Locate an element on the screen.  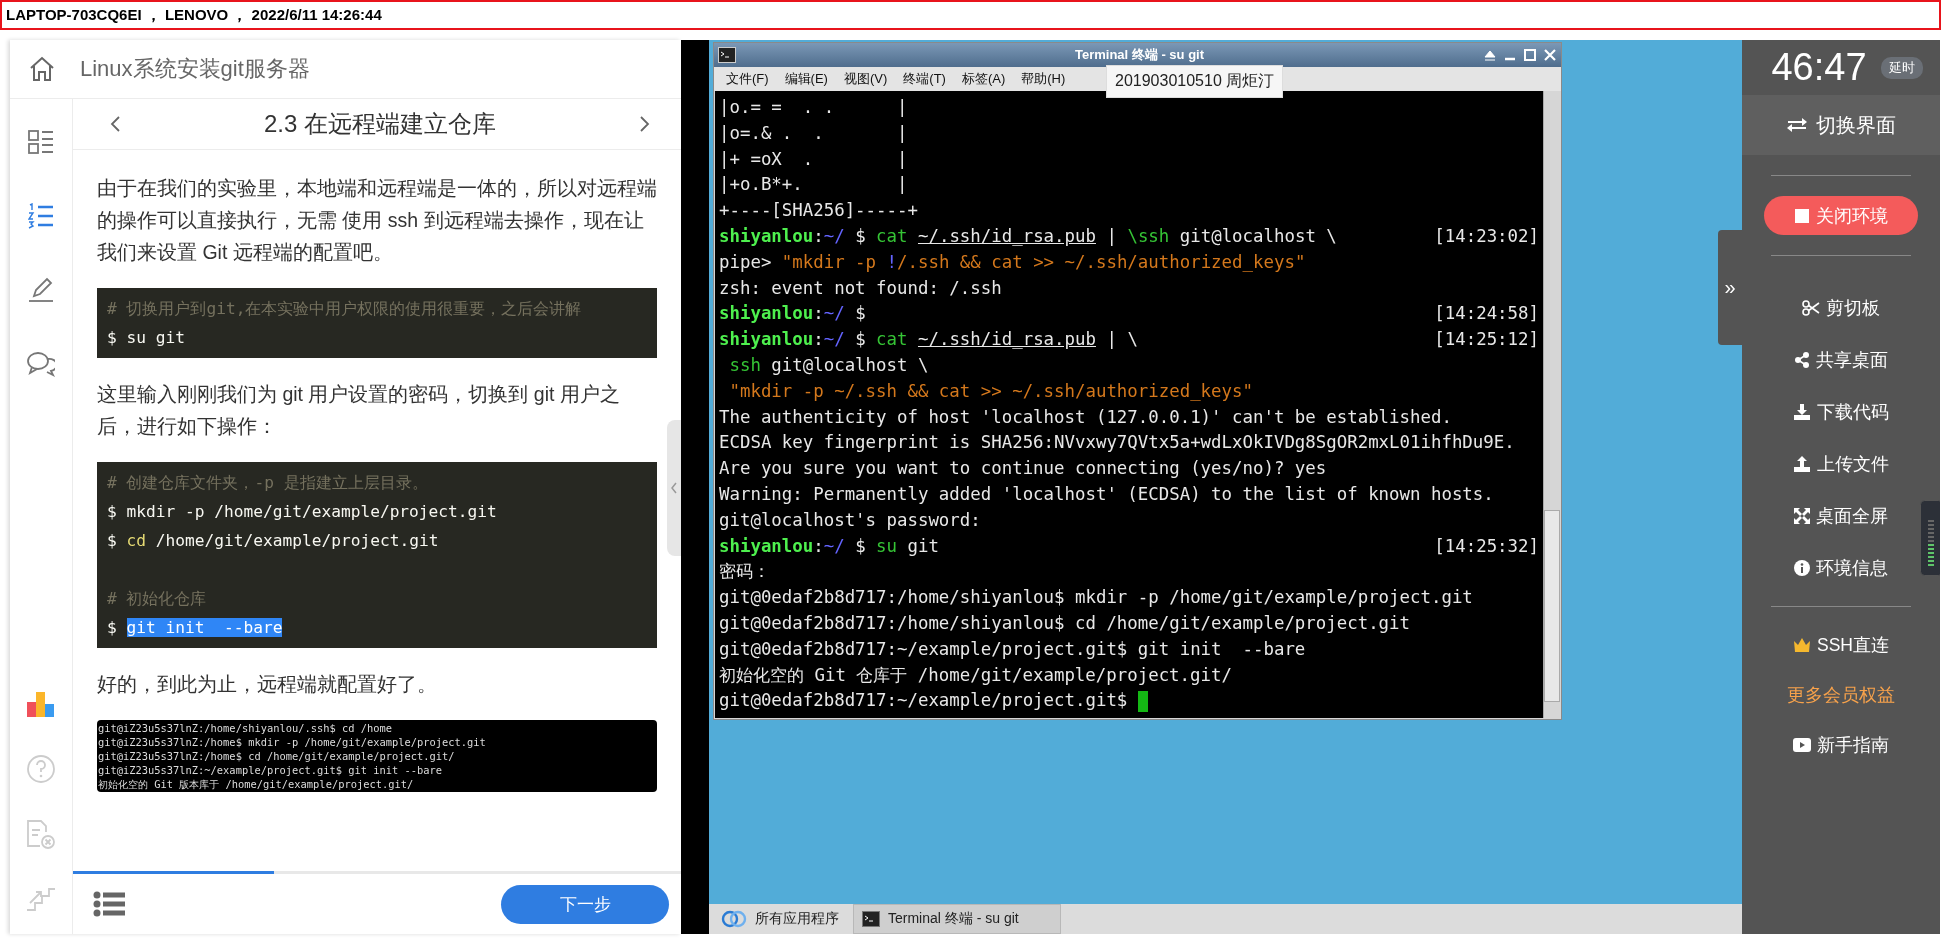
scissors-icon is located at coordinates (1811, 308).